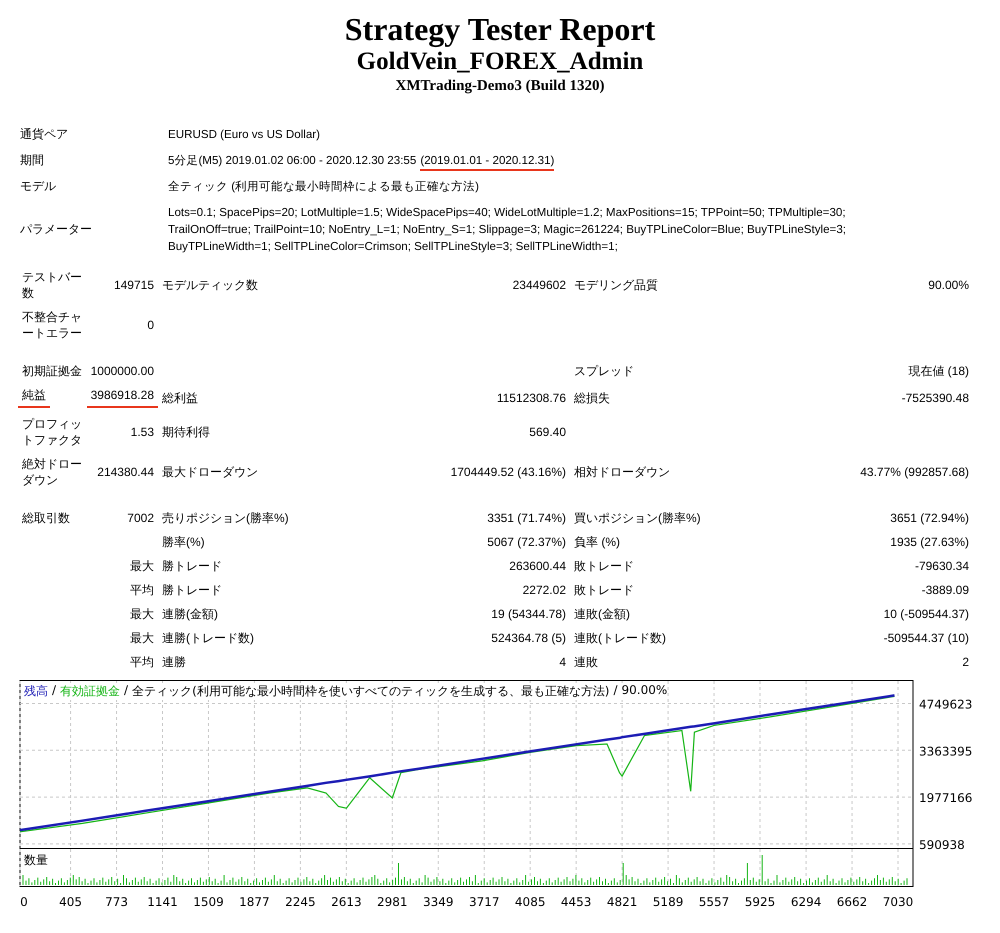 This screenshot has width=1000, height=933. Describe the element at coordinates (46, 518) in the screenshot. I see `stat-label: 総取引数` at that location.